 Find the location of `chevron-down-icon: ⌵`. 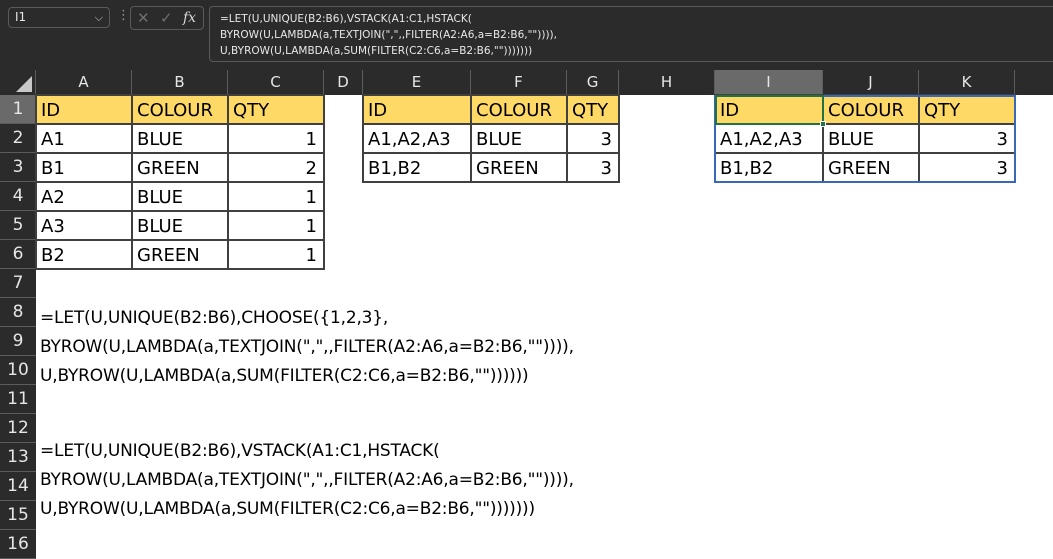

chevron-down-icon: ⌵ is located at coordinates (99, 17).